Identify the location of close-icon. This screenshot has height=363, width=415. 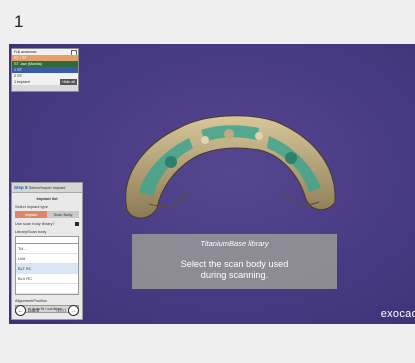
(74, 52).